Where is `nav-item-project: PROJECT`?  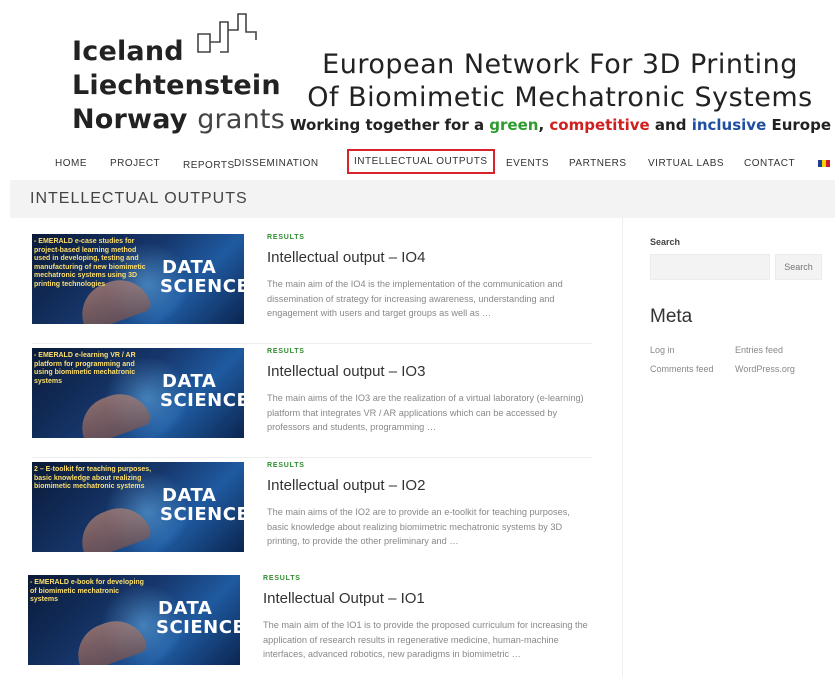
nav-item-project: PROJECT is located at coordinates (135, 163).